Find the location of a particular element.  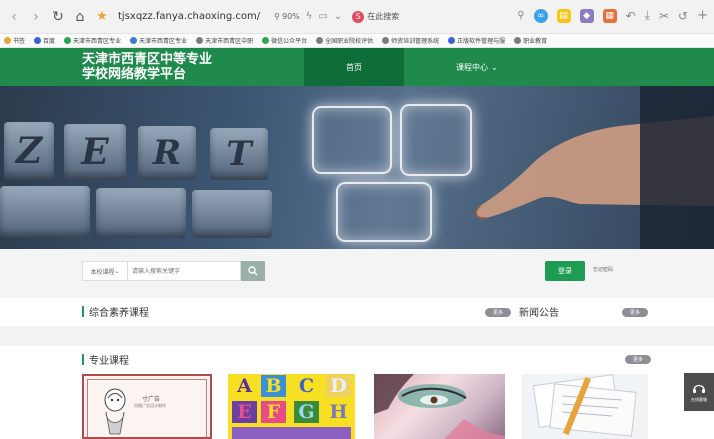

bookmark-item: 书签 is located at coordinates (14, 40).